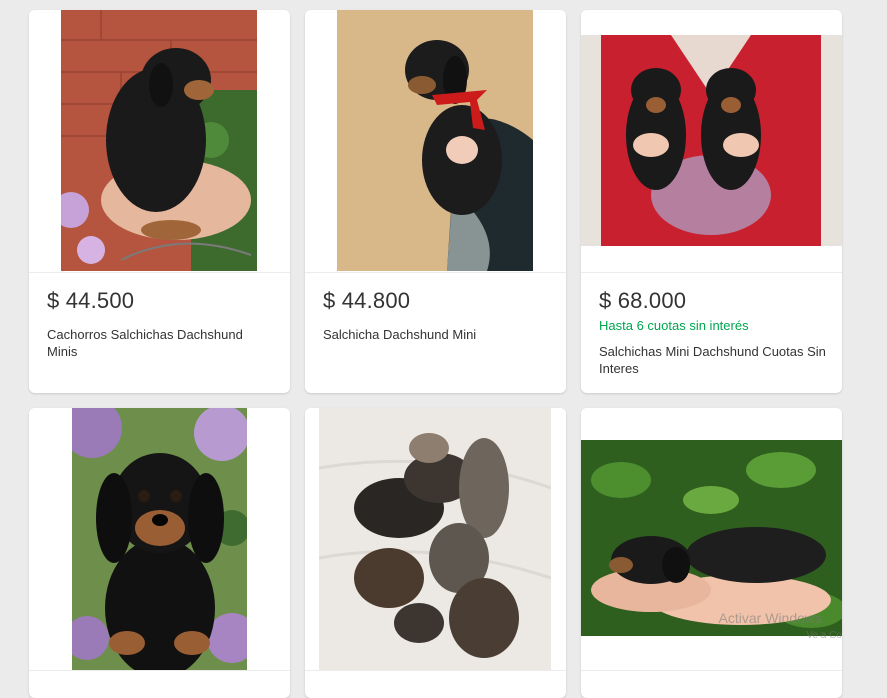 Image resolution: width=887 pixels, height=698 pixels. What do you see at coordinates (161, 343) in the screenshot?
I see `product-title: Cachorros Salchichas Dachshund Minis` at bounding box center [161, 343].